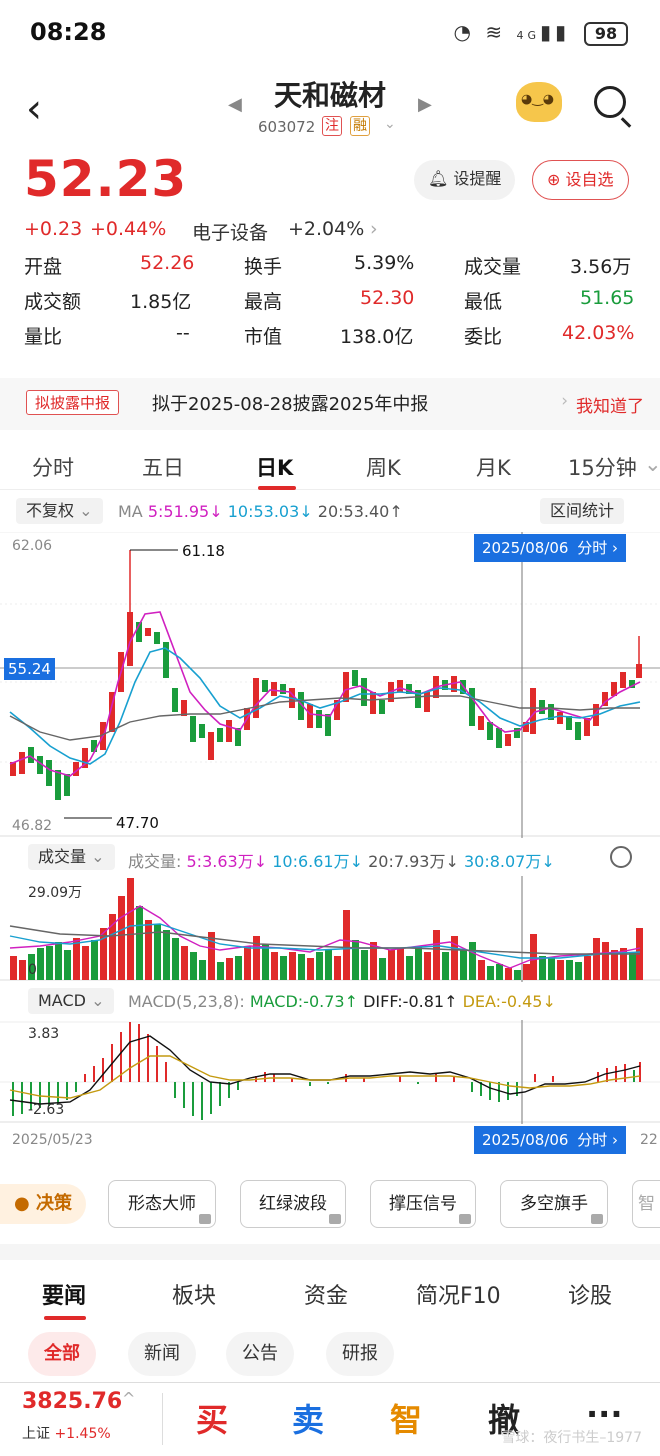  Describe the element at coordinates (330, 110) in the screenshot. I see `stock-header: ‹ 天和磁材 ◀ ▶ 603072 注 融 ⌄` at that location.